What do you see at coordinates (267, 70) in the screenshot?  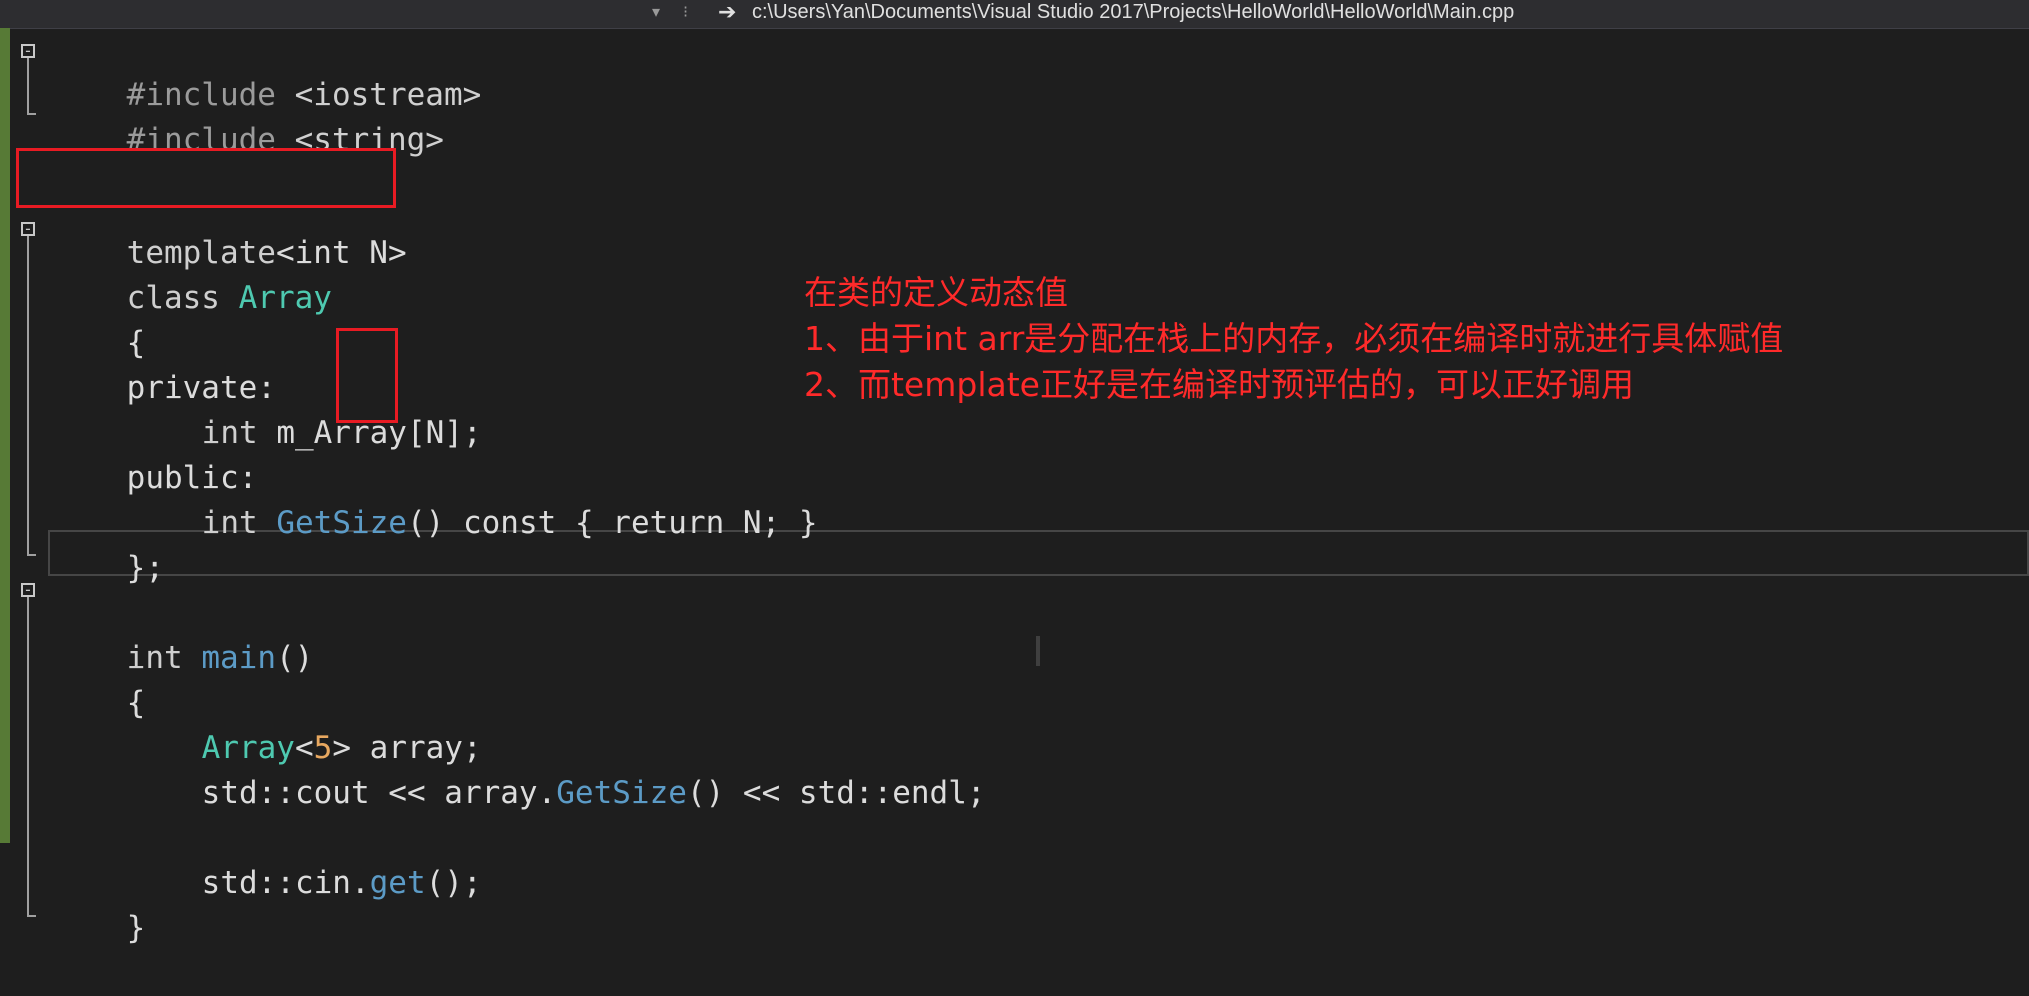 I see `code-line: #include <iostream>` at bounding box center [267, 70].